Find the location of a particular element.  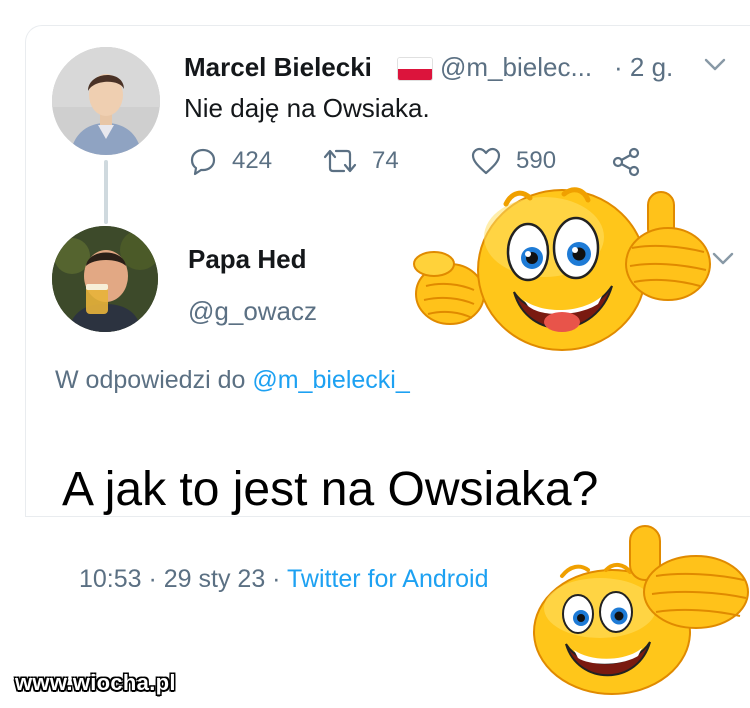

reply-count: 424 is located at coordinates (252, 160).